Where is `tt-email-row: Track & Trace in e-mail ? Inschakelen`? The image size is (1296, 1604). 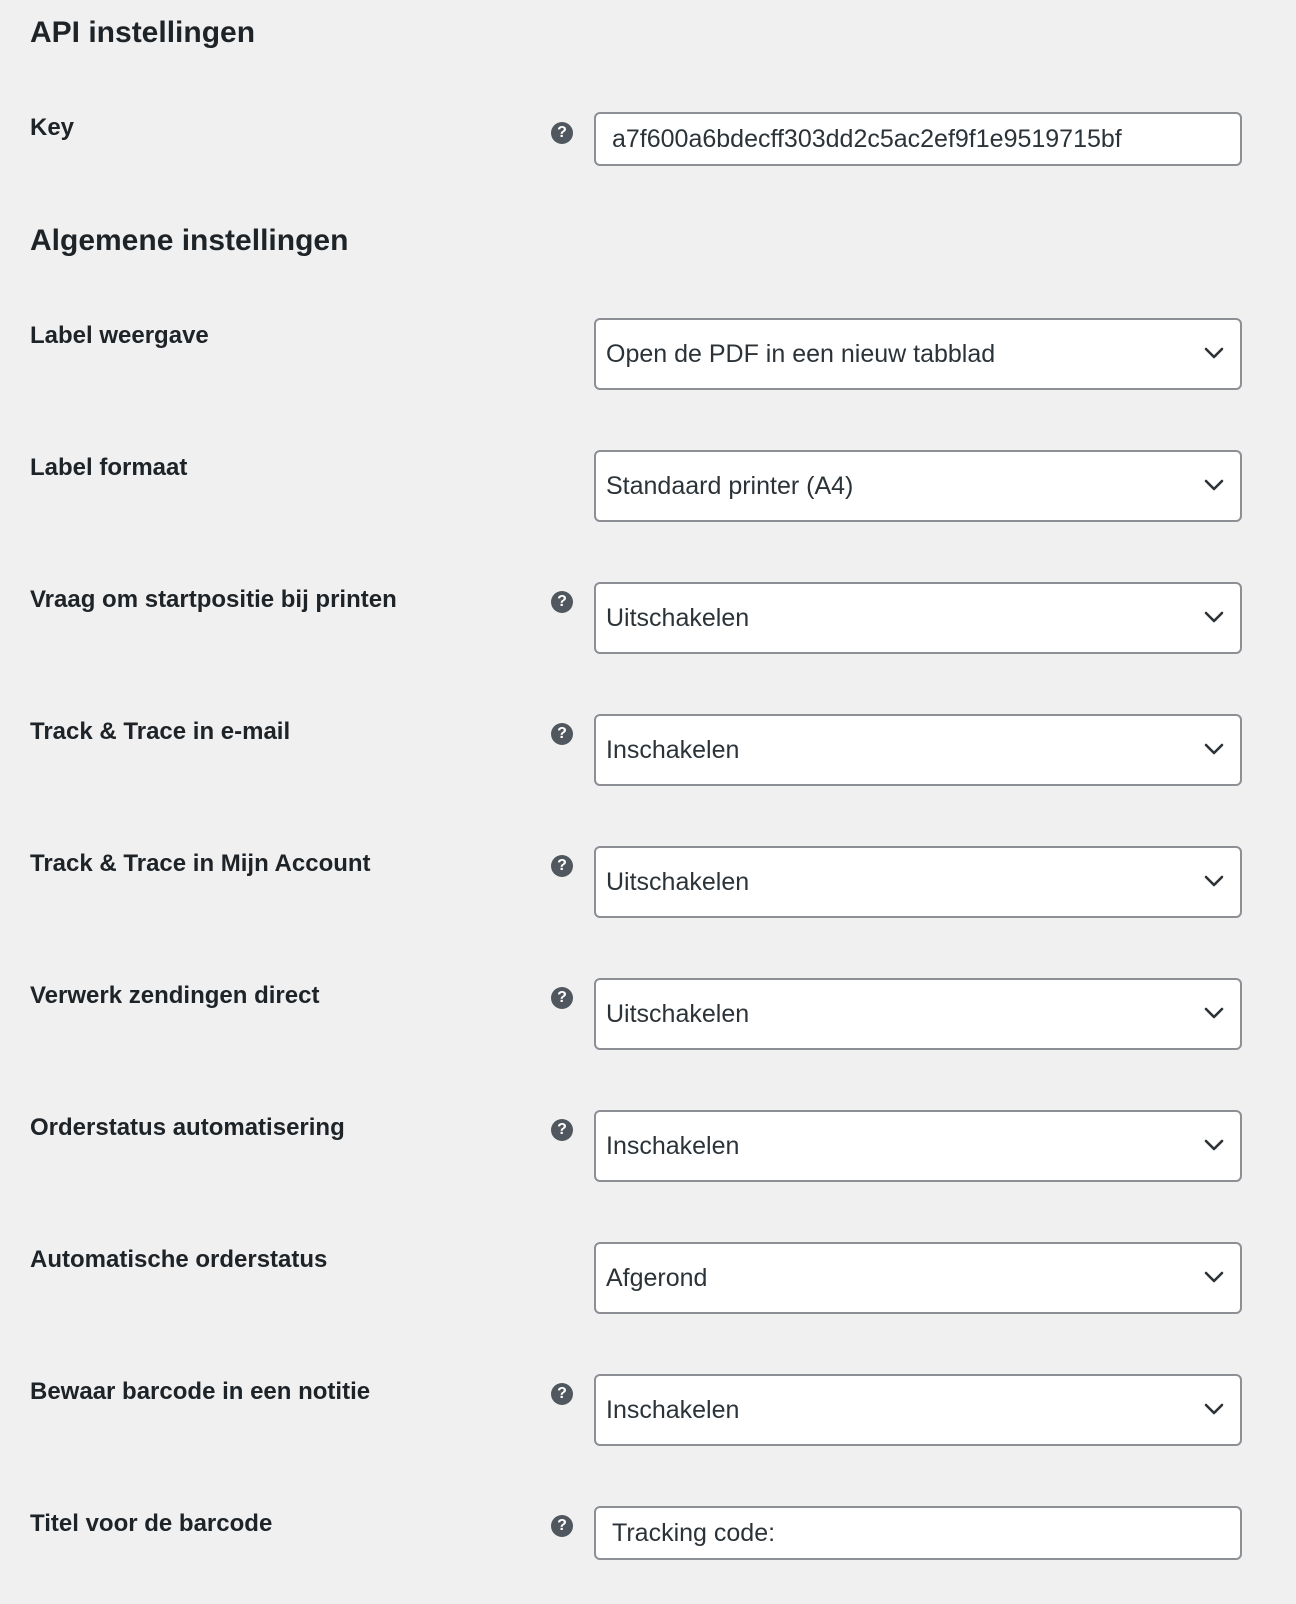 tt-email-row: Track & Trace in e-mail ? Inschakelen is located at coordinates (648, 750).